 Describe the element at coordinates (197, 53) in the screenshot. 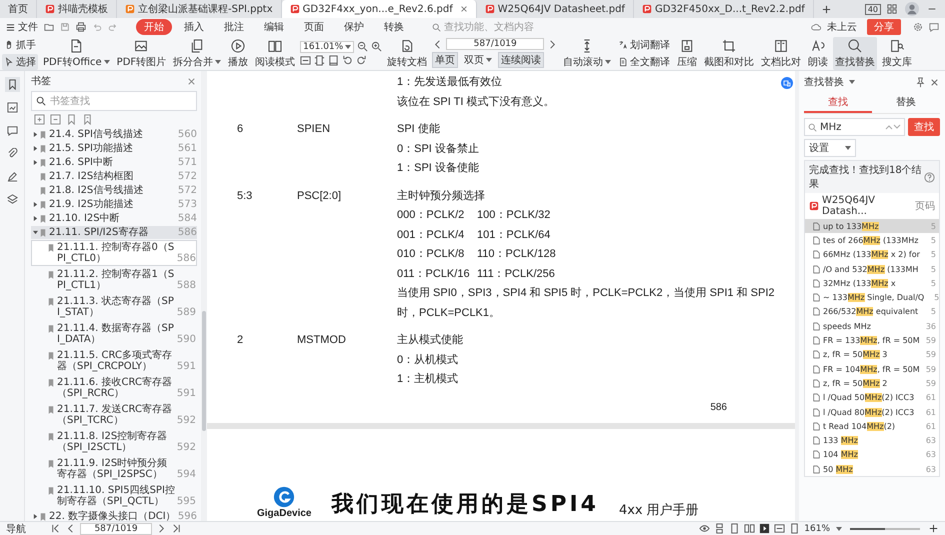

I see `tool-button: 拆分合并` at that location.